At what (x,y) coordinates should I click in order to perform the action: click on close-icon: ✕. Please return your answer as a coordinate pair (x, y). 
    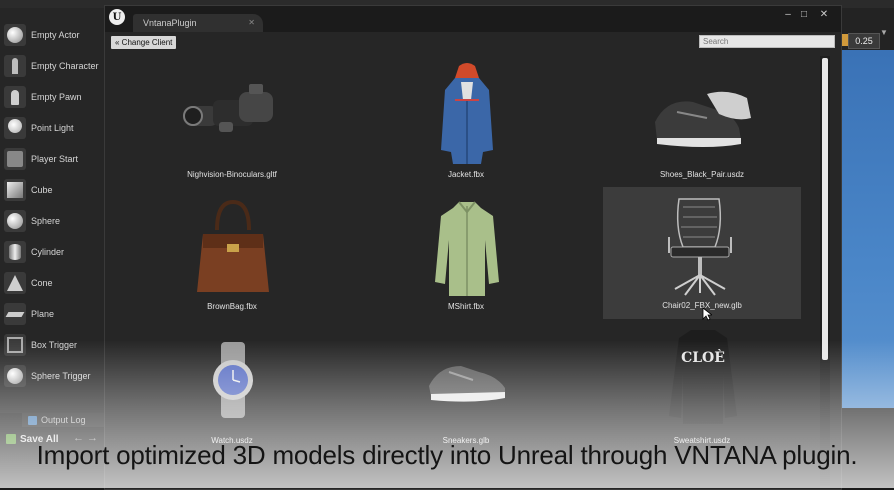
    Looking at the image, I should click on (251, 22).